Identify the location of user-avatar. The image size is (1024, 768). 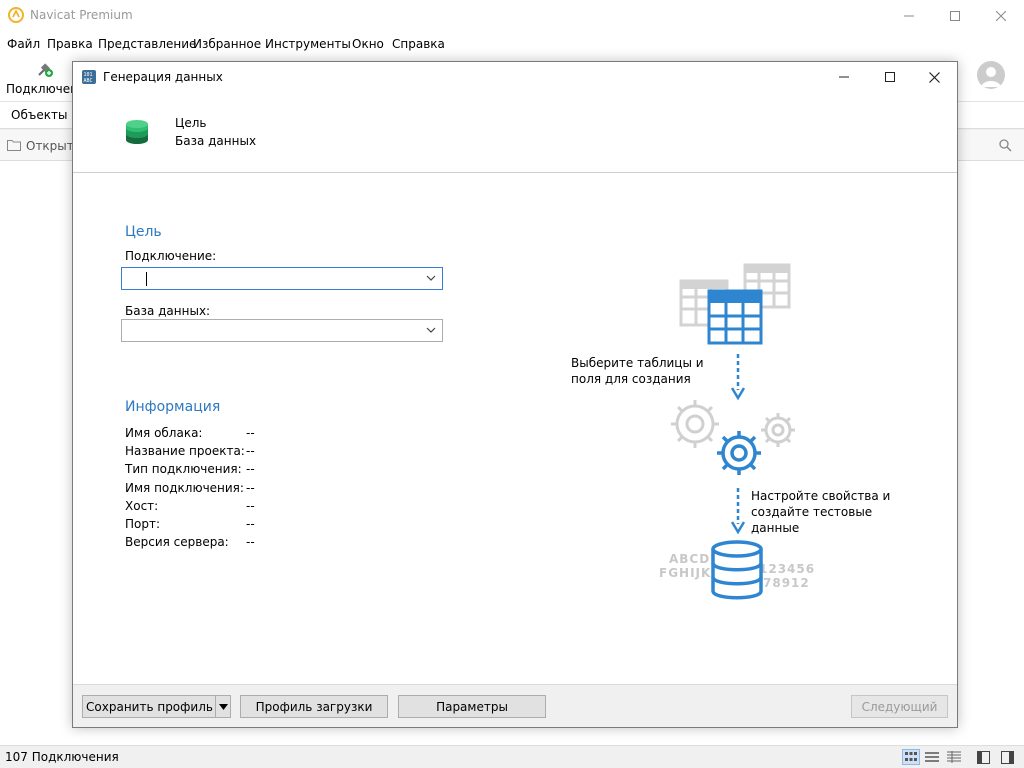
(991, 75).